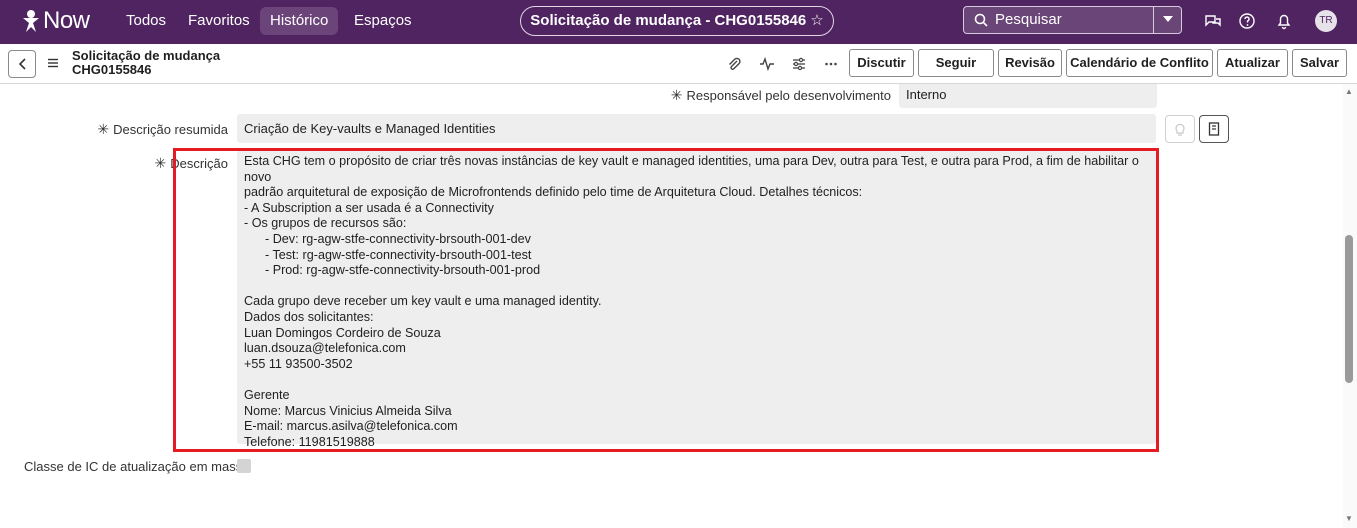 The image size is (1357, 528). Describe the element at coordinates (1139, 63) in the screenshot. I see `calendario-conflito-button: Calendário de Conflito` at that location.